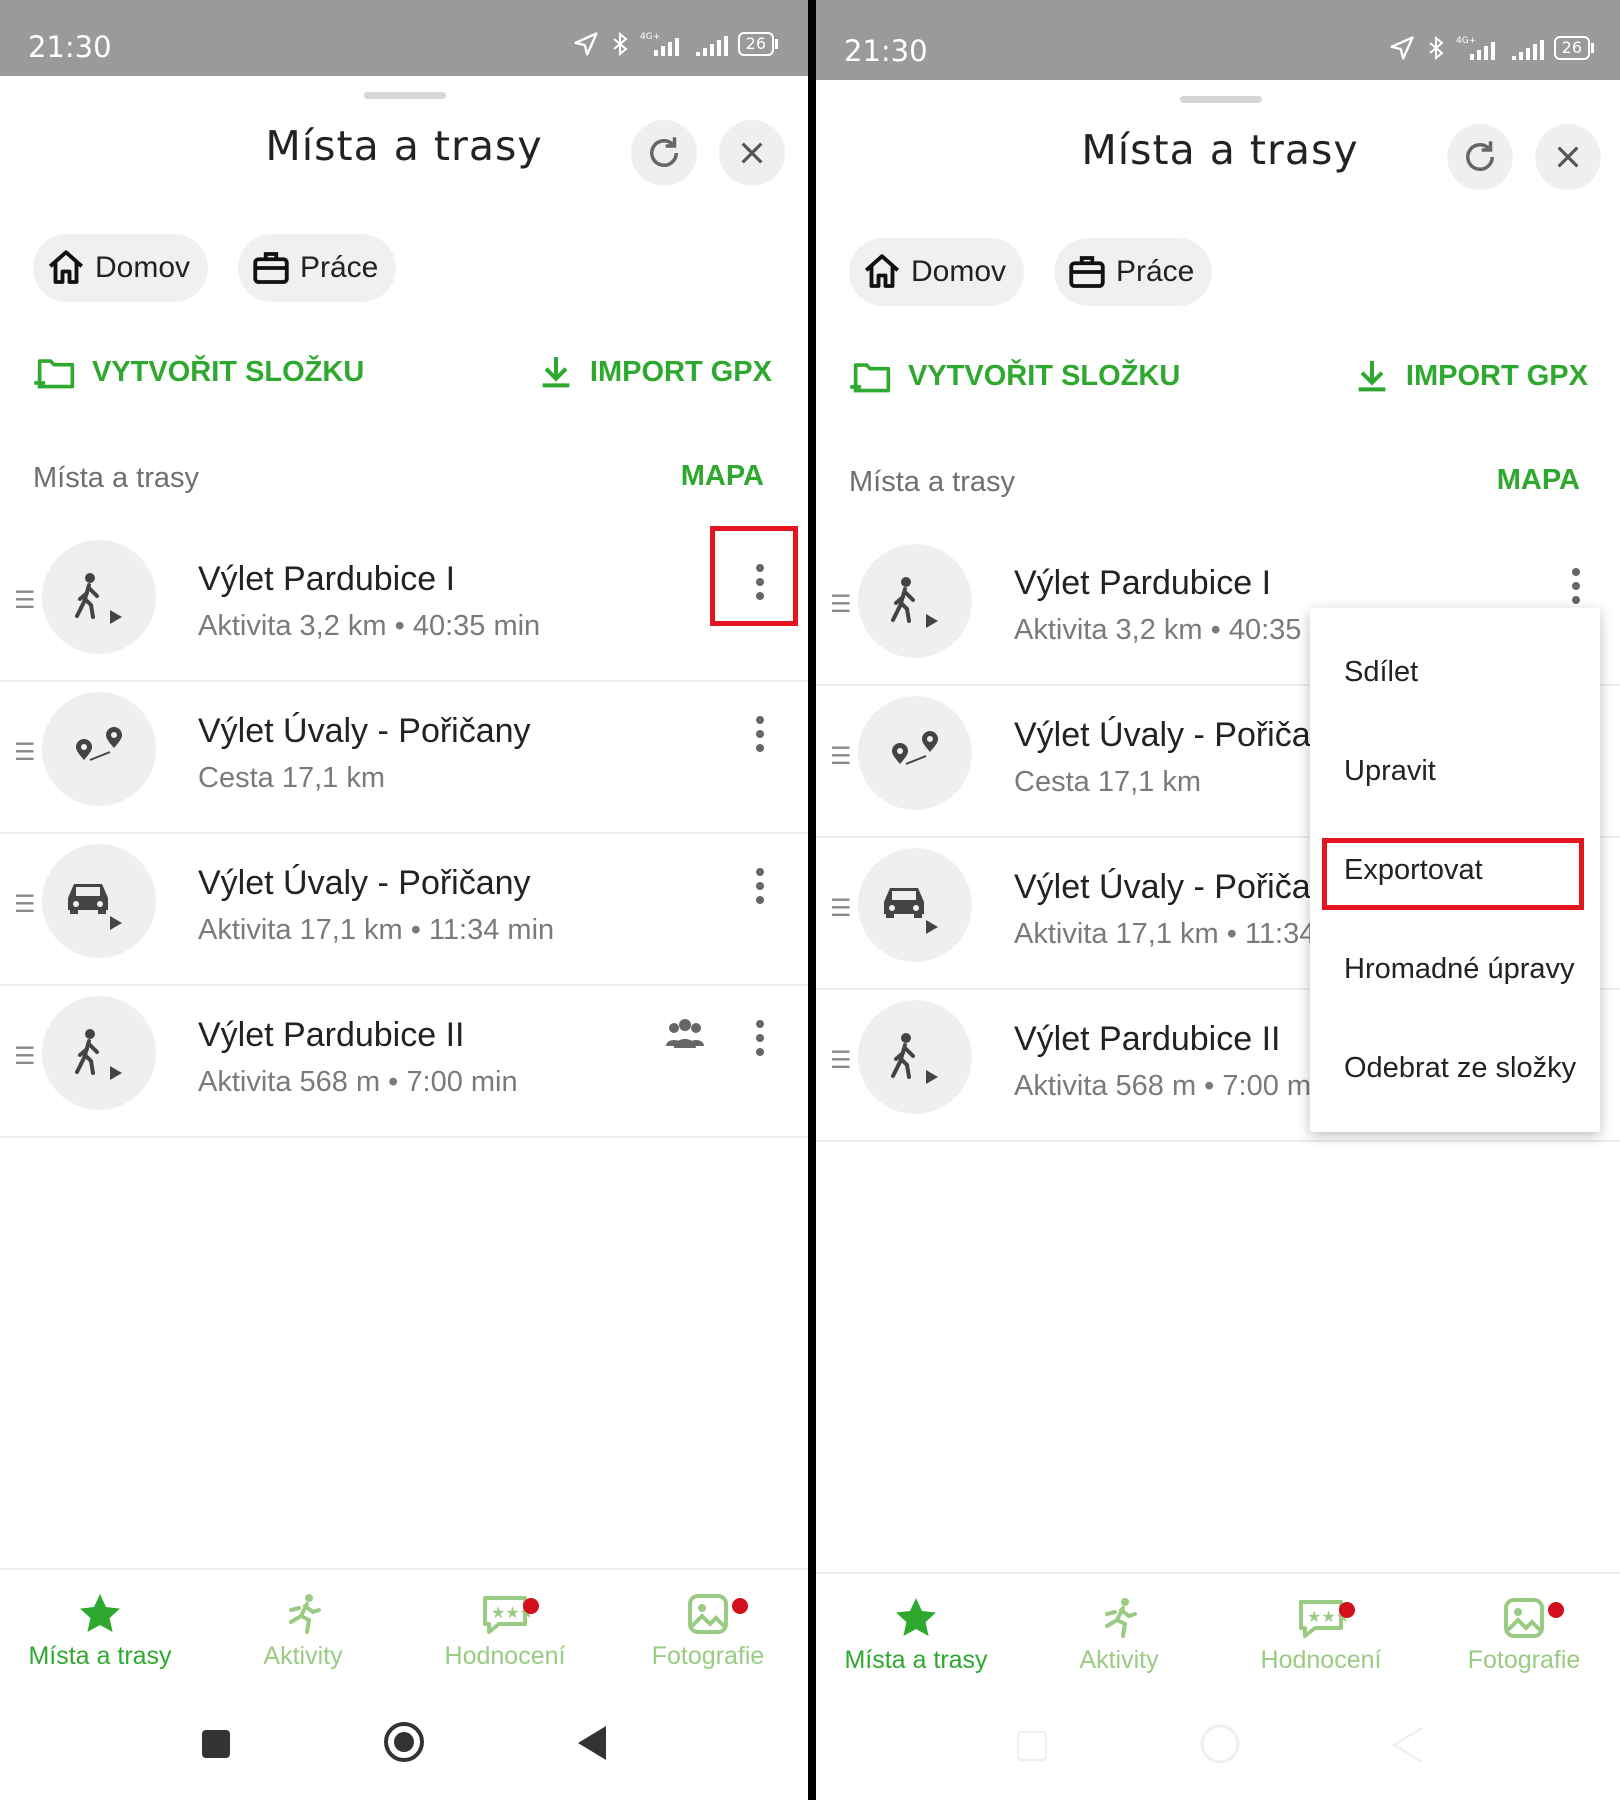 This screenshot has width=1620, height=1800. Describe the element at coordinates (708, 1656) in the screenshot. I see `nav-label: Fotografie` at that location.